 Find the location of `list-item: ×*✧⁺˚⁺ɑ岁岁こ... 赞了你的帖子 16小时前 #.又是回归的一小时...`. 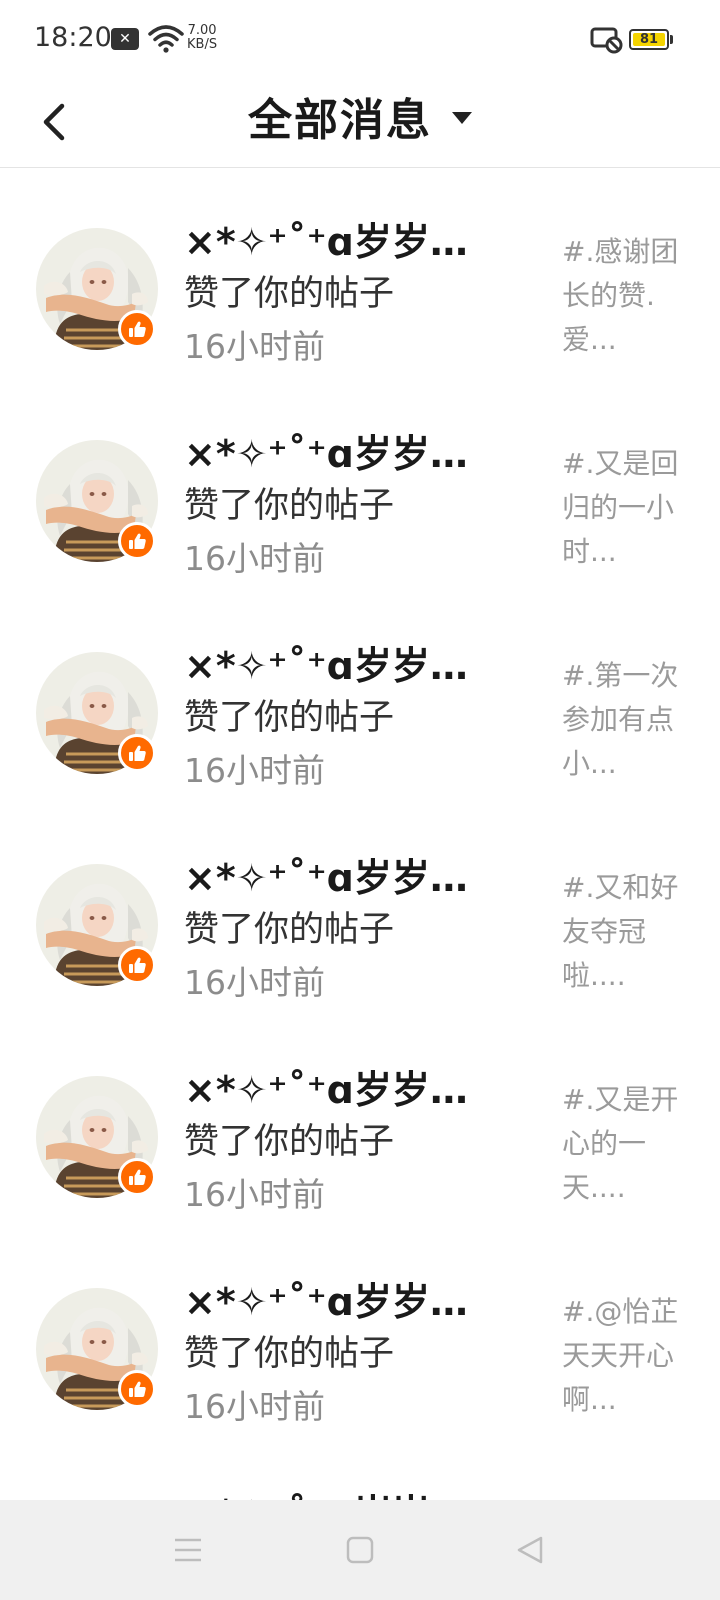

list-item: ×*✧⁺˚⁺ɑ岁岁こ... 赞了你的帖子 16小时前 #.又是回归的一小时... is located at coordinates (360, 486).